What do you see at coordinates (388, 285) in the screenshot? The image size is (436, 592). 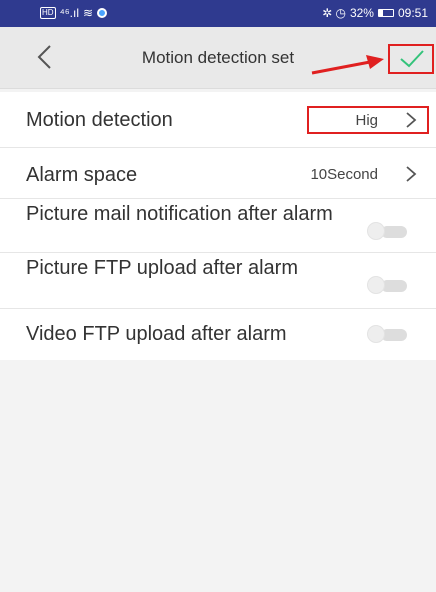 I see `picture-ftp-toggle` at bounding box center [388, 285].